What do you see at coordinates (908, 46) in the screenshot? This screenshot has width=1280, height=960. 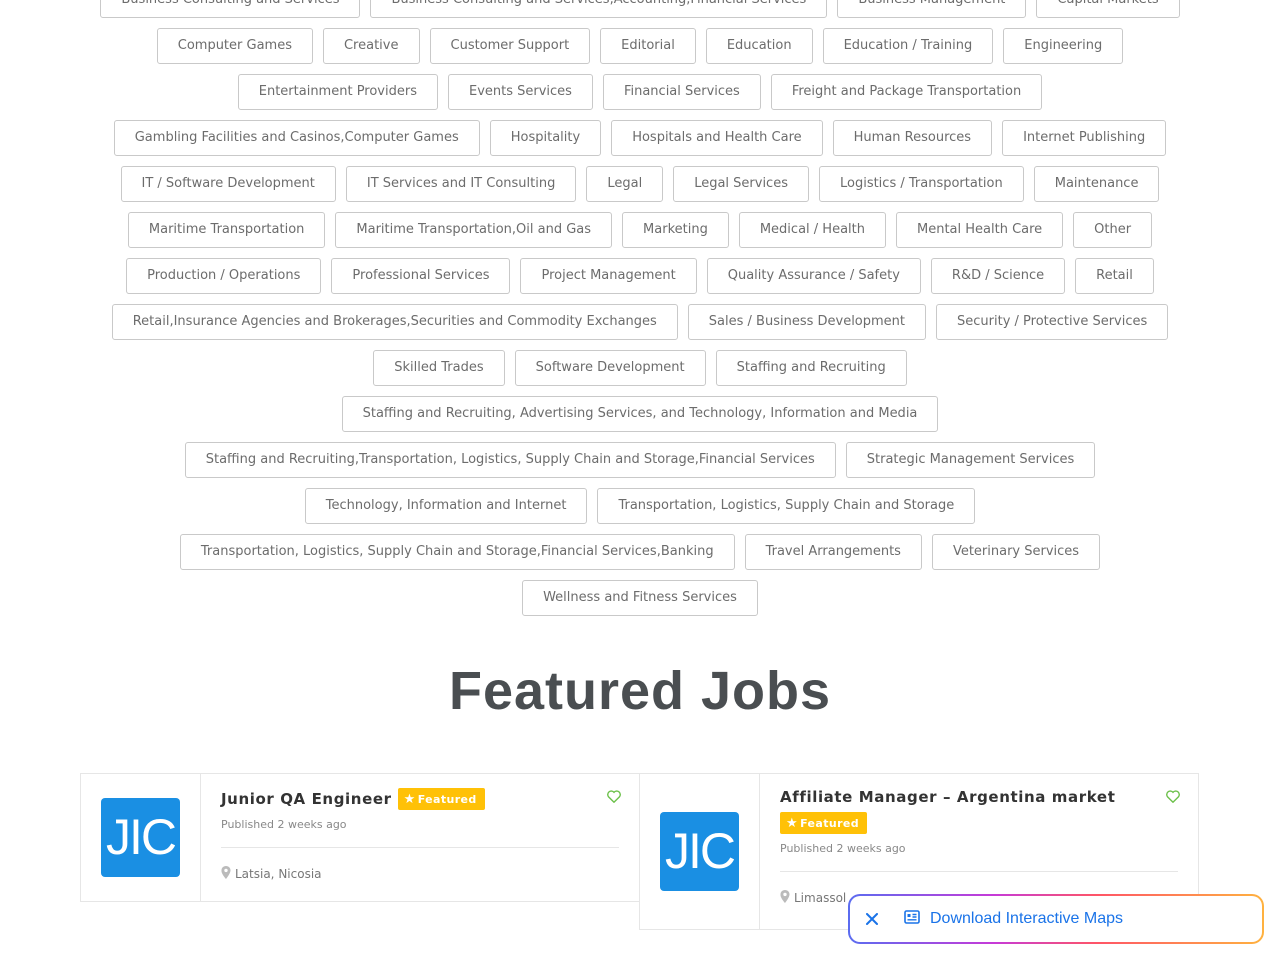 I see `category-tag: Education / Training` at bounding box center [908, 46].